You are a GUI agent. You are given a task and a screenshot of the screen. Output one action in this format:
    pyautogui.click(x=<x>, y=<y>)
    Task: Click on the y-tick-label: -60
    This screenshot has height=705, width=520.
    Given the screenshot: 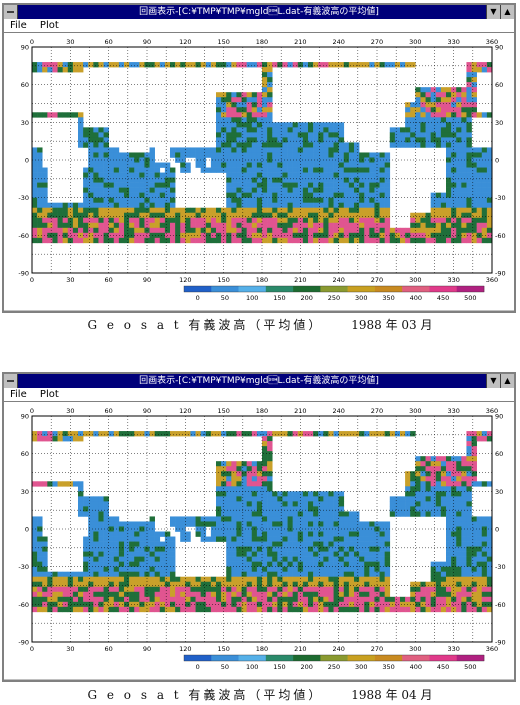 What is the action you would take?
    pyautogui.click(x=23, y=605)
    